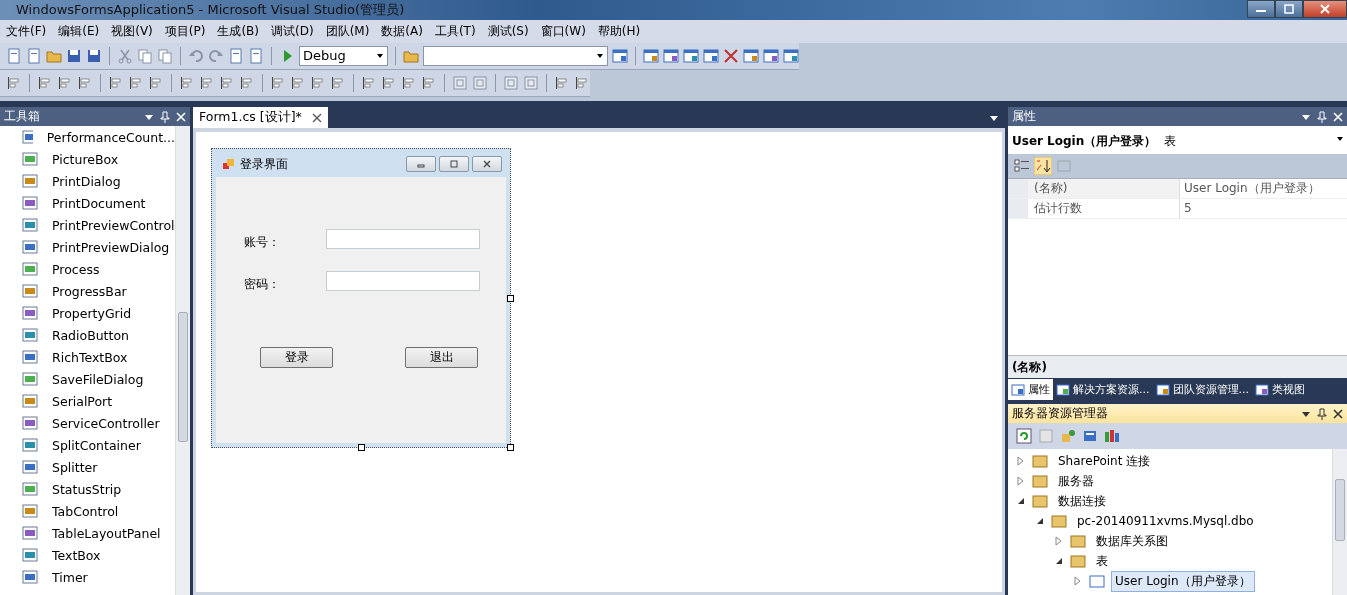  Describe the element at coordinates (87, 357) in the screenshot. I see `toolbox-item: RichTextBox` at that location.